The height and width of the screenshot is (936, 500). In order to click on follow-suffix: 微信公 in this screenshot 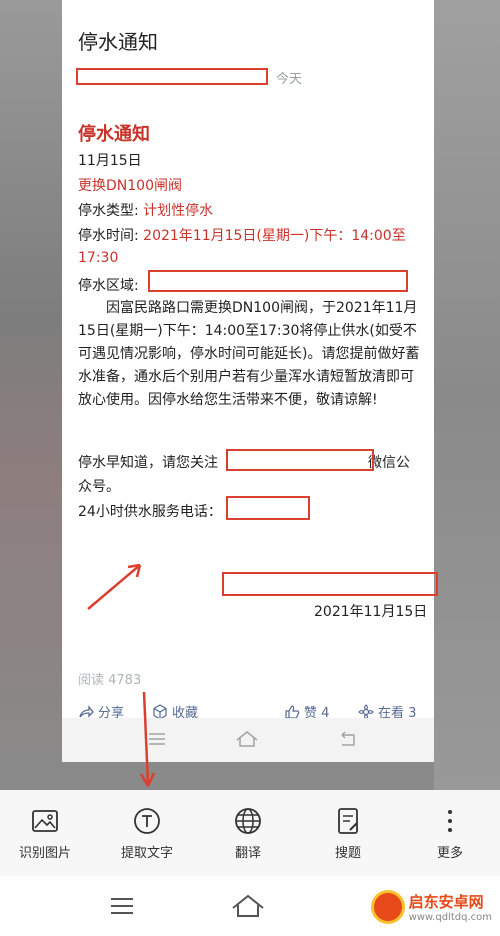, I will do `click(389, 463)`.